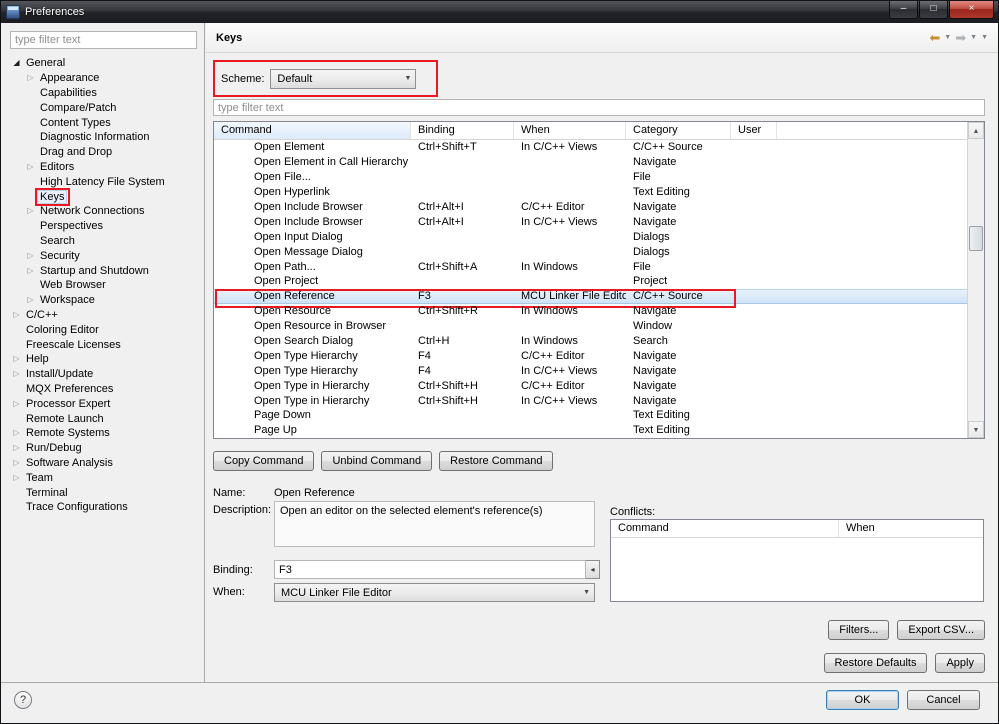 The height and width of the screenshot is (724, 999). Describe the element at coordinates (107, 448) in the screenshot. I see `tree-item: Run/Debug` at that location.